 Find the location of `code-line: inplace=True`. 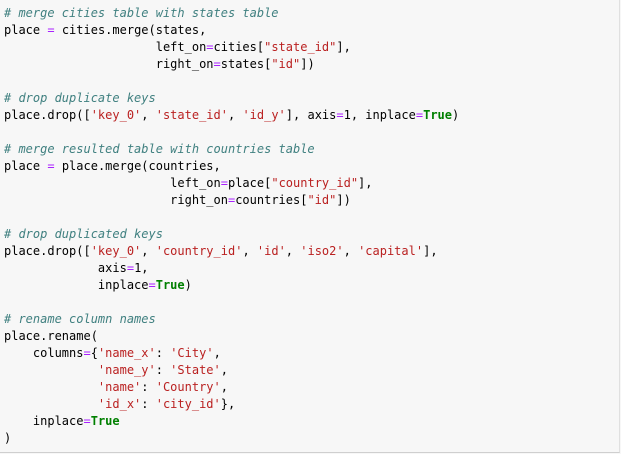

code-line: inplace=True is located at coordinates (231, 421).